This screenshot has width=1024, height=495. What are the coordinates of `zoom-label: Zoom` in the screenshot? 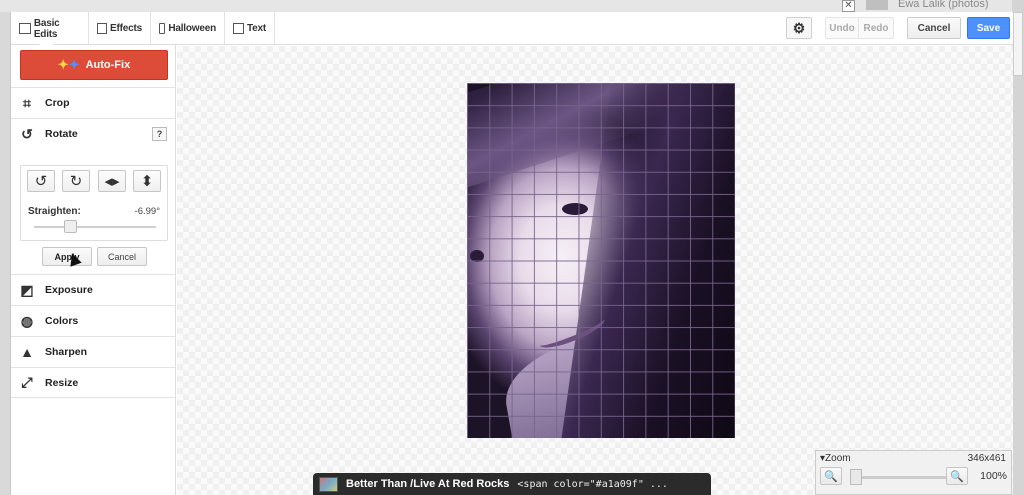 It's located at (838, 458).